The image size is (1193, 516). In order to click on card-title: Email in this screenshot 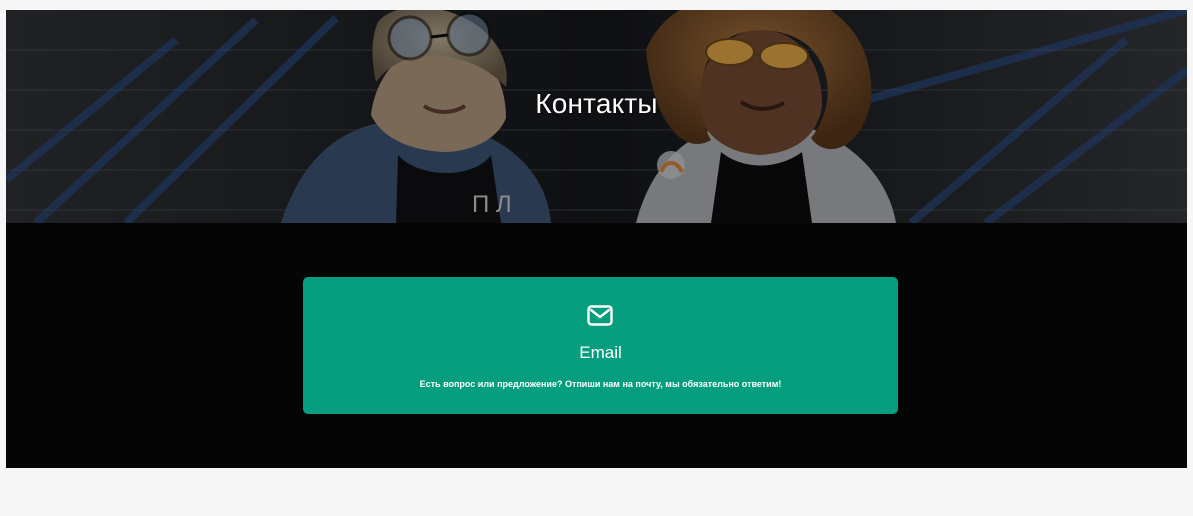, I will do `click(600, 352)`.